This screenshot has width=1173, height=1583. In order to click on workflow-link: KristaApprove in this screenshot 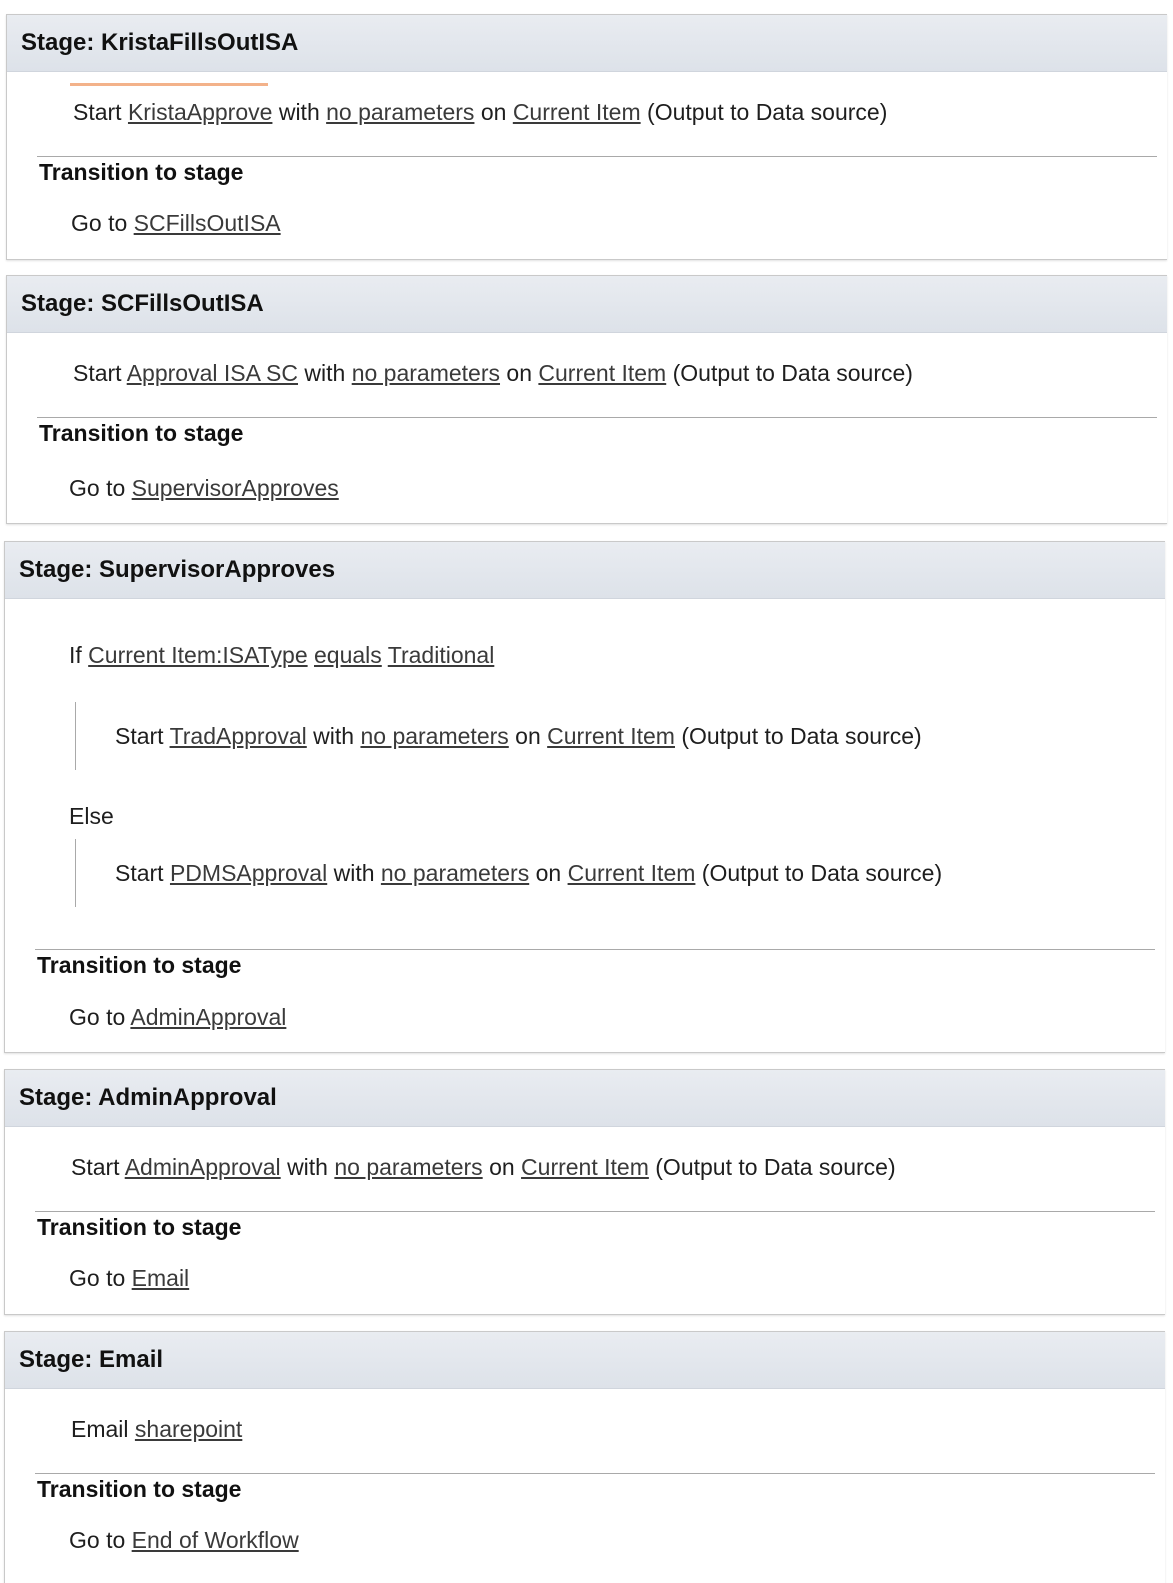, I will do `click(200, 112)`.